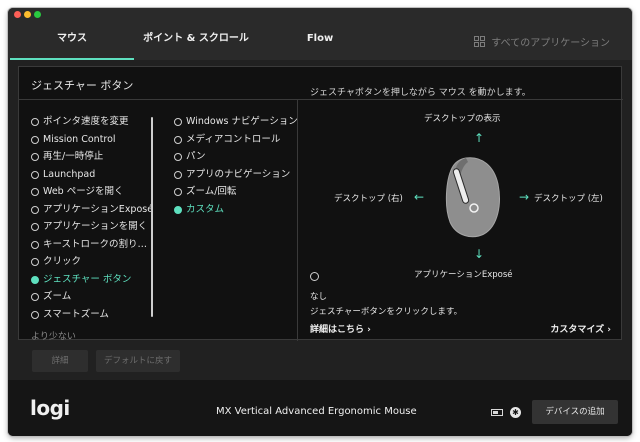 The image size is (640, 442). I want to click on add-device-button: デバイスの追加, so click(575, 412).